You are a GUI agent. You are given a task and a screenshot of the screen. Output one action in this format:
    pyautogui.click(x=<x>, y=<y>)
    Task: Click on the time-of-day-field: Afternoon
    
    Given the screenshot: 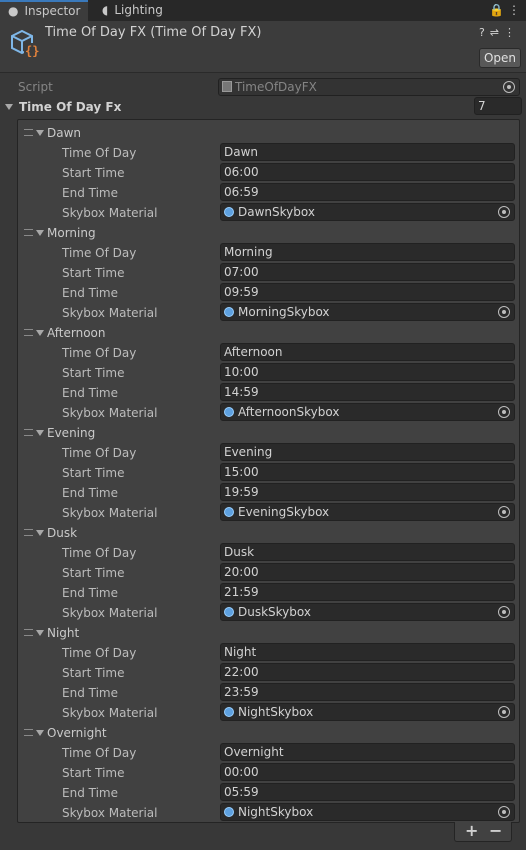 What is the action you would take?
    pyautogui.click(x=367, y=352)
    